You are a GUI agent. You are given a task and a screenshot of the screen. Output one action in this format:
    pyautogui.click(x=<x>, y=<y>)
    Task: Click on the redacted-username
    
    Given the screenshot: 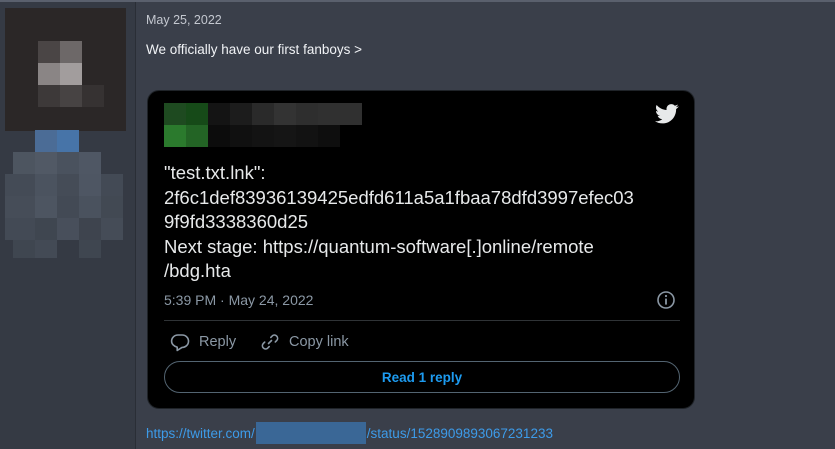 What is the action you would take?
    pyautogui.click(x=310, y=433)
    